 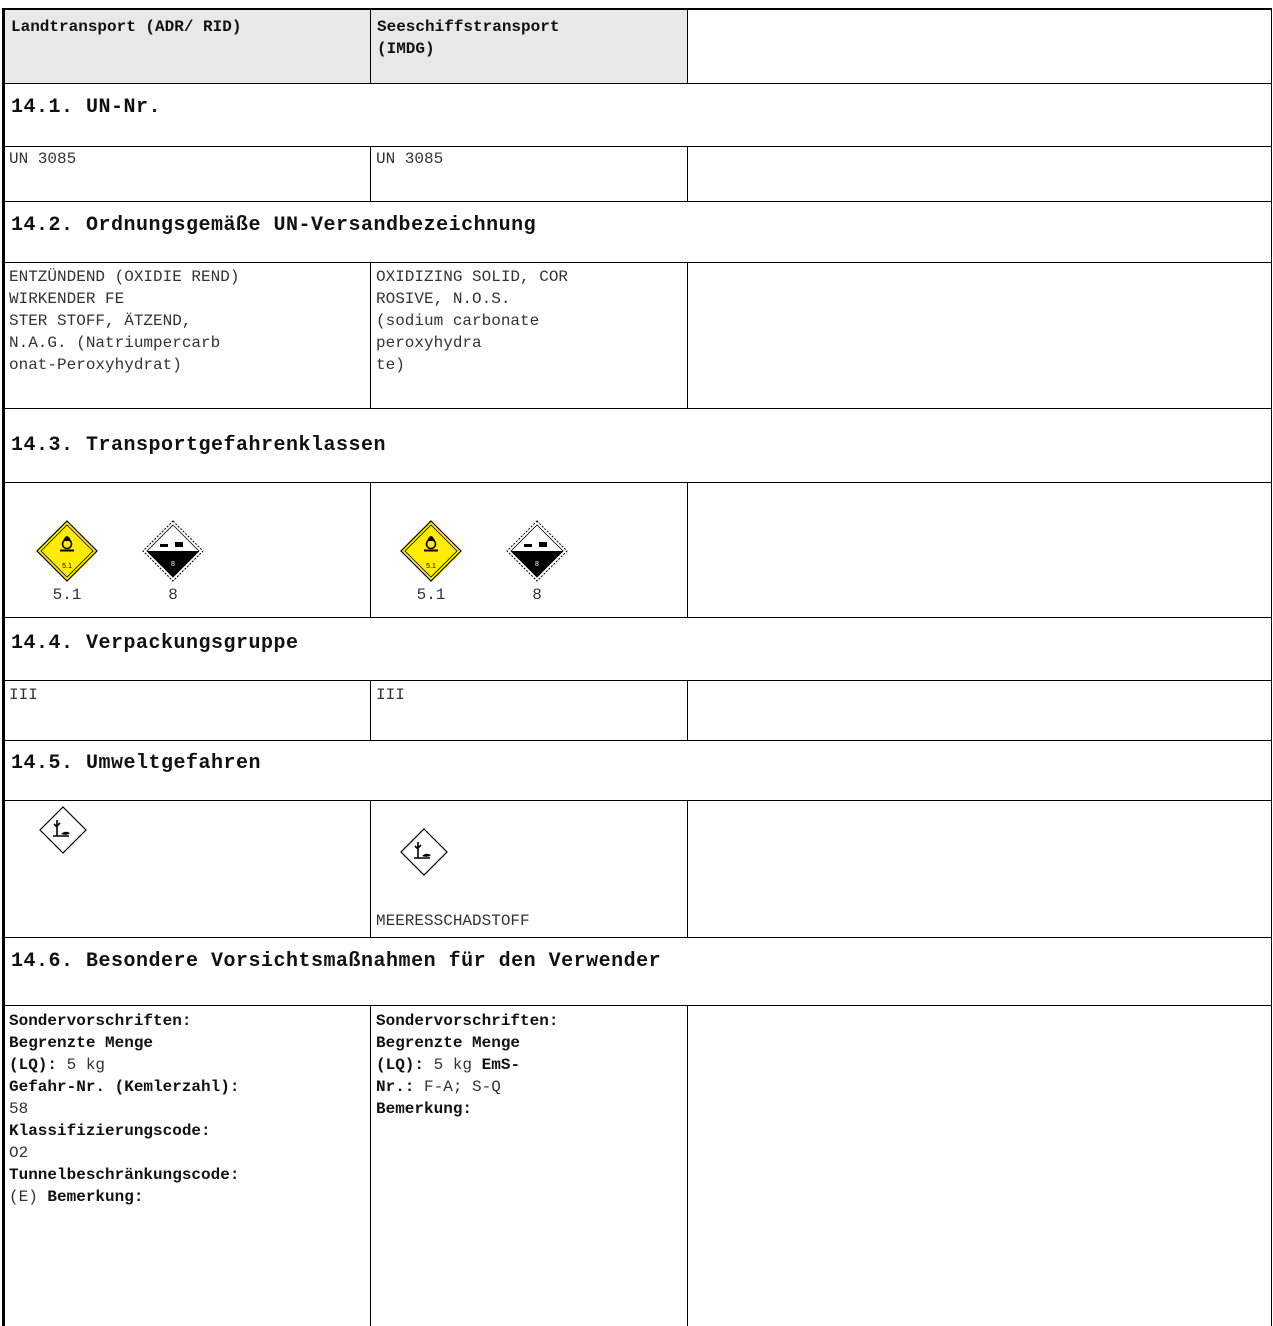 What do you see at coordinates (57, 1065) in the screenshot?
I see `limited-qty-line-2: (LQ): 5 kg` at bounding box center [57, 1065].